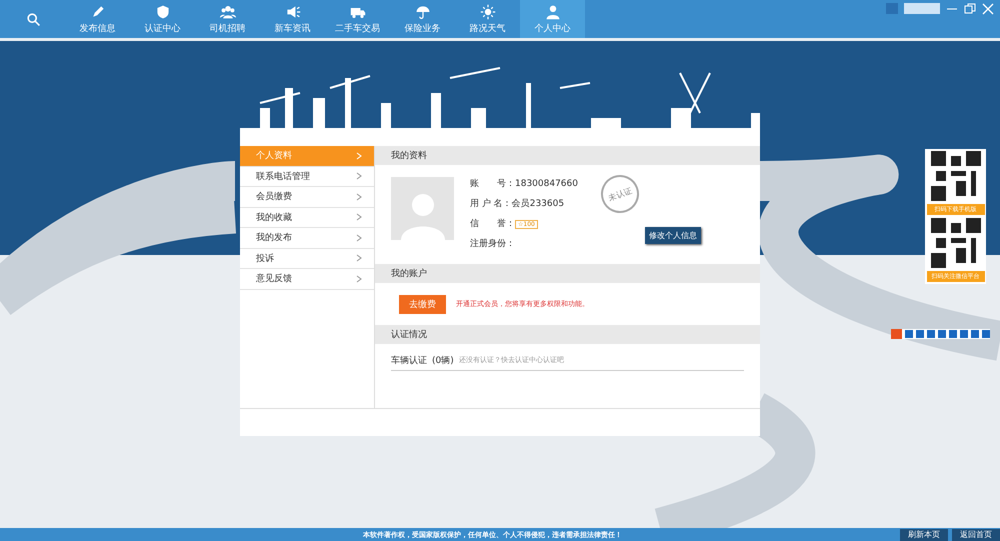 The image size is (1000, 541). I want to click on restore-icon, so click(970, 9).